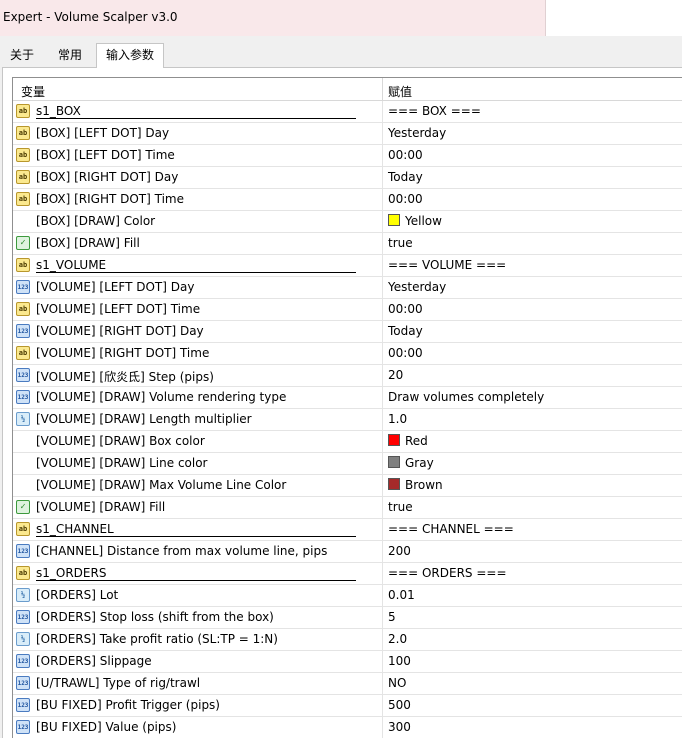  I want to click on parameter-value: === BOX ===, so click(434, 111).